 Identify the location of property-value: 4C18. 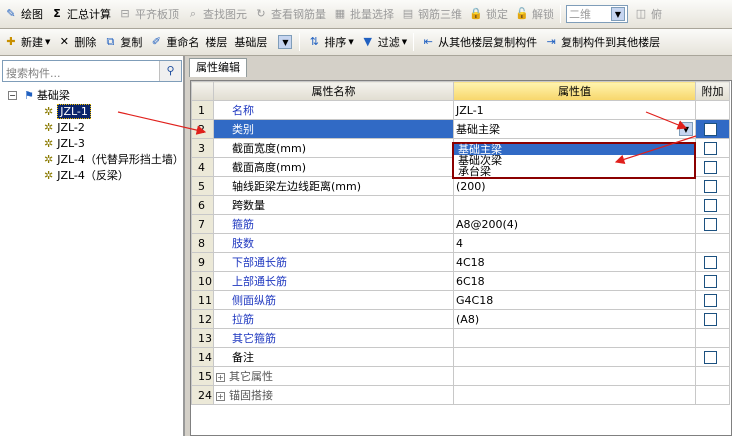
(574, 262).